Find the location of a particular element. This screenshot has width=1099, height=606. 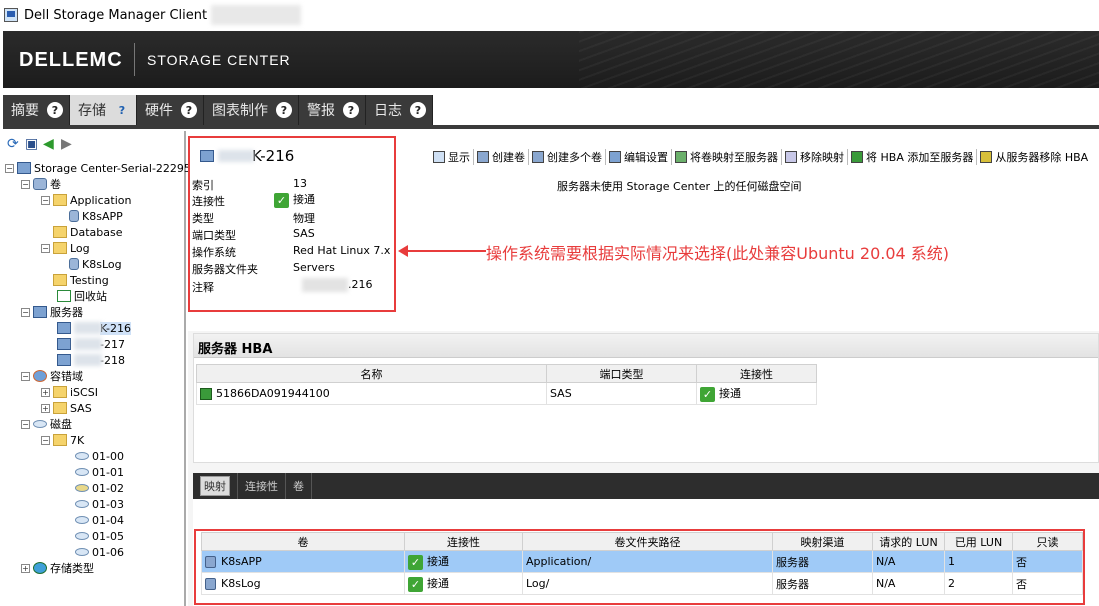

tab-alerts: 警报? is located at coordinates (332, 110).